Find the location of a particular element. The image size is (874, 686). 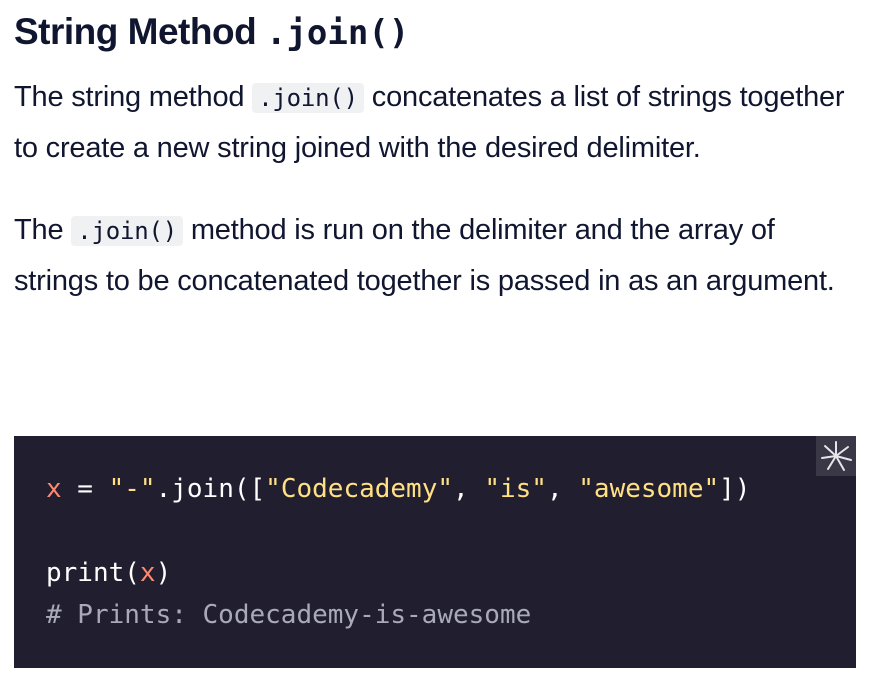

page-title: String Method .join() is located at coordinates (435, 30).